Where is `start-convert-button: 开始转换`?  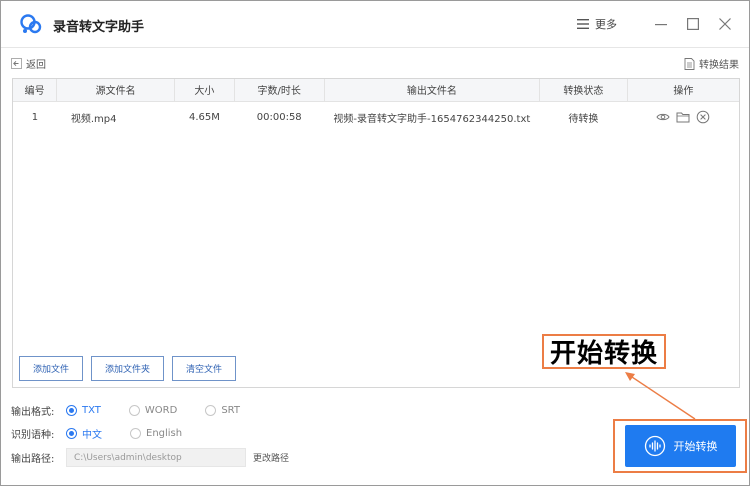
start-convert-button: 开始转换 is located at coordinates (680, 446).